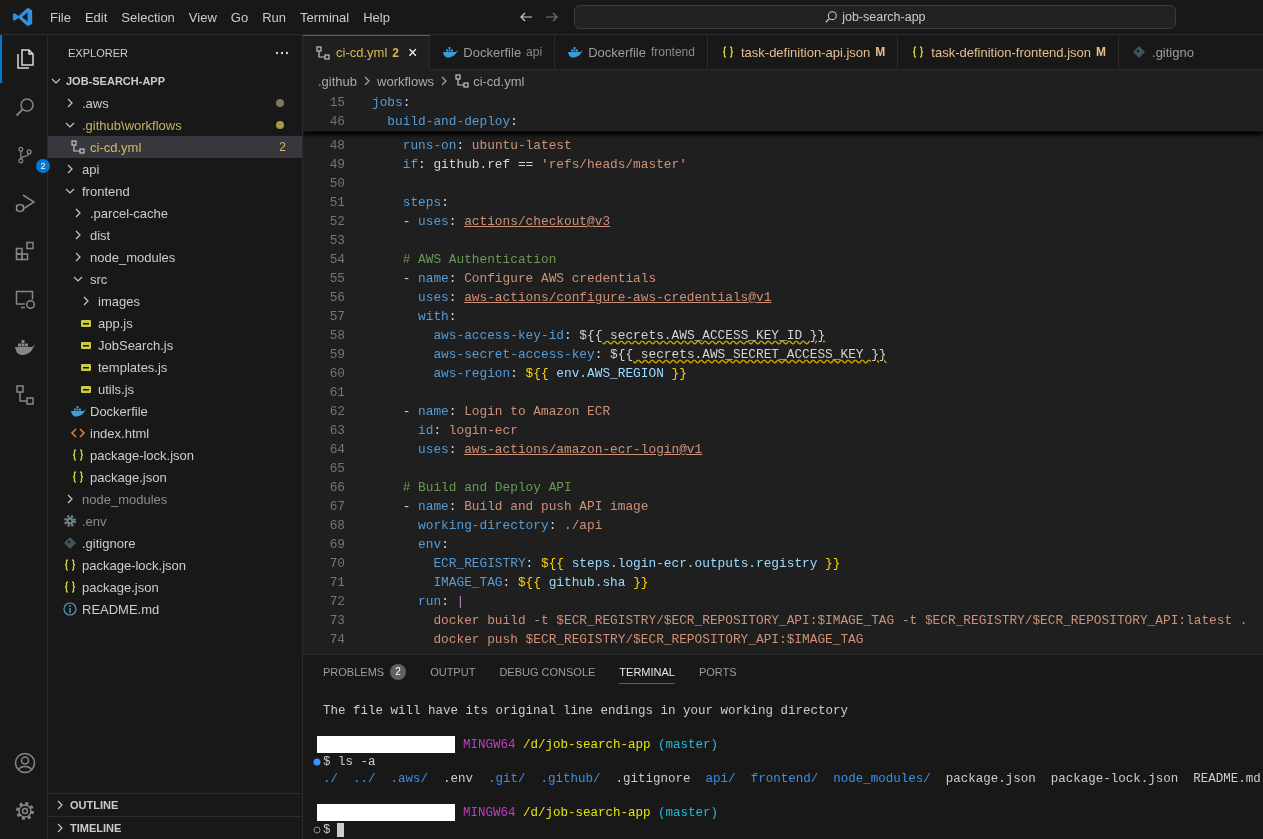 Image resolution: width=1263 pixels, height=839 pixels. What do you see at coordinates (337, 146) in the screenshot?
I see `line-number: 48` at bounding box center [337, 146].